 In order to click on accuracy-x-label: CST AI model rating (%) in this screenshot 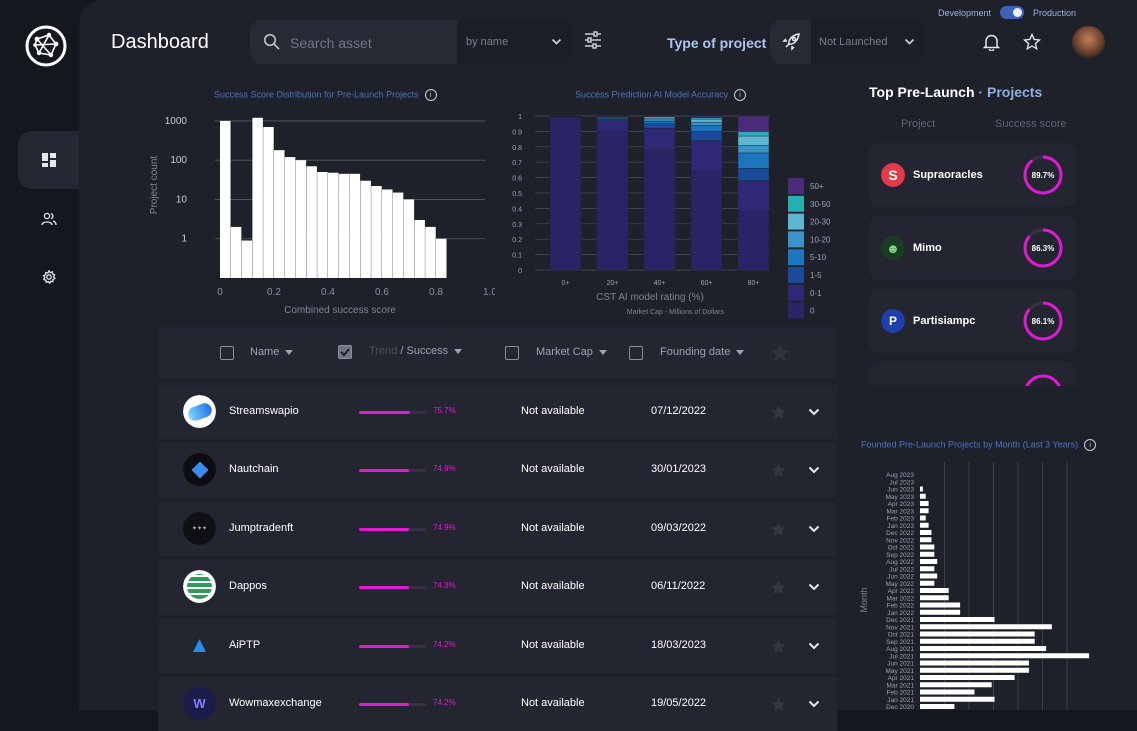, I will do `click(650, 297)`.